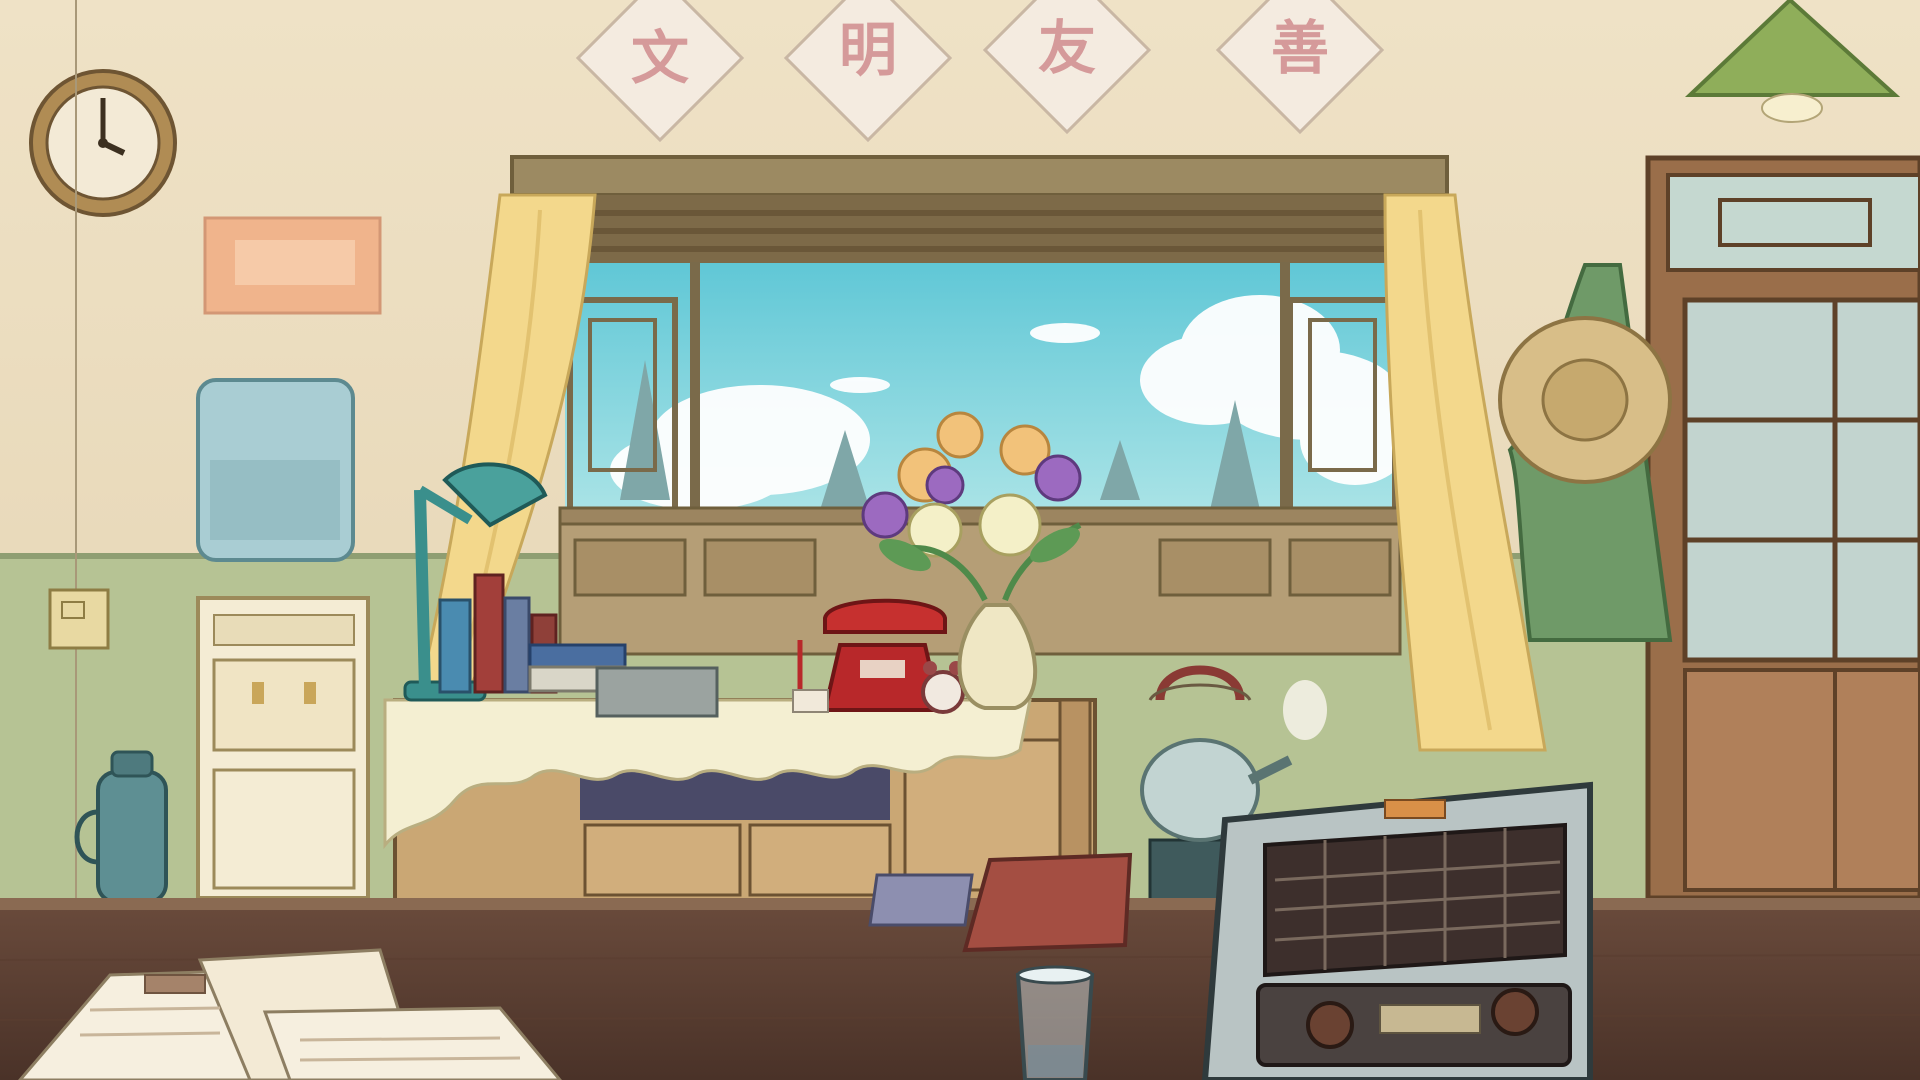  What do you see at coordinates (979, 176) in the screenshot?
I see `curtain-pelmet` at bounding box center [979, 176].